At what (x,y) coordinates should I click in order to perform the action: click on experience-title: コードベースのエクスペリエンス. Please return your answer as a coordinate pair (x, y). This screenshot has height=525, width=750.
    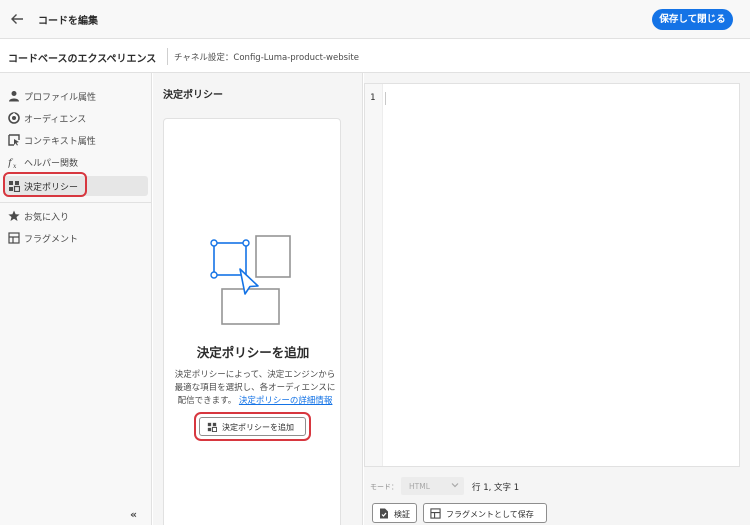
    Looking at the image, I should click on (82, 59).